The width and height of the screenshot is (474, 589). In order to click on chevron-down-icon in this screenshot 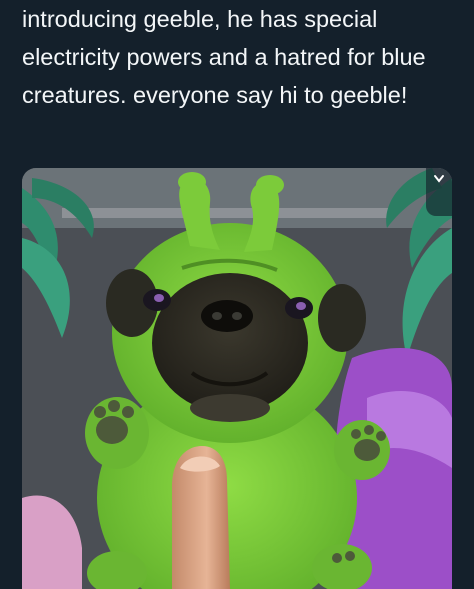, I will do `click(439, 179)`.